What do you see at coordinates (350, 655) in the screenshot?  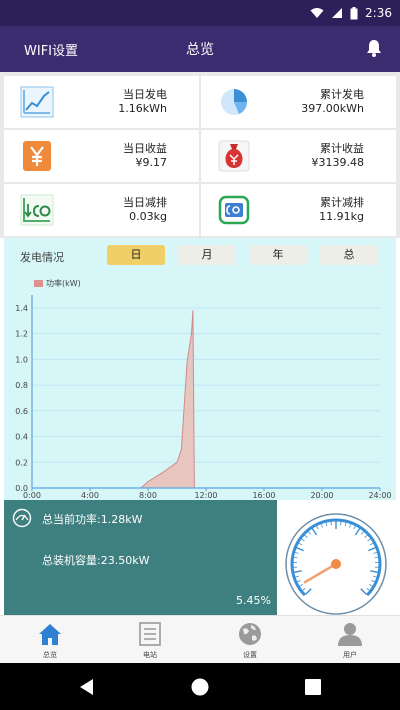 I see `nav-label: 用户` at bounding box center [350, 655].